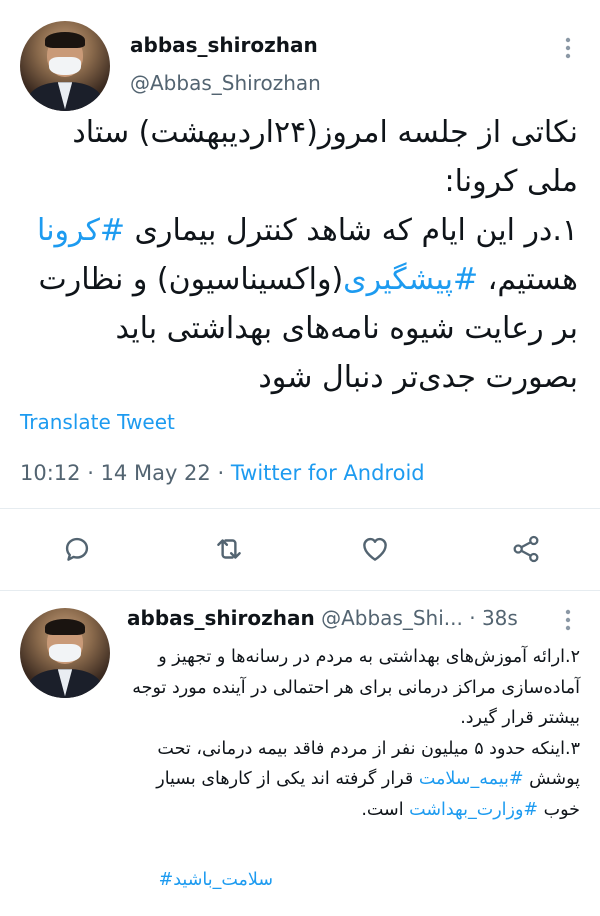  Describe the element at coordinates (156, 473) in the screenshot. I see `tweet-date: 14 May 22` at that location.